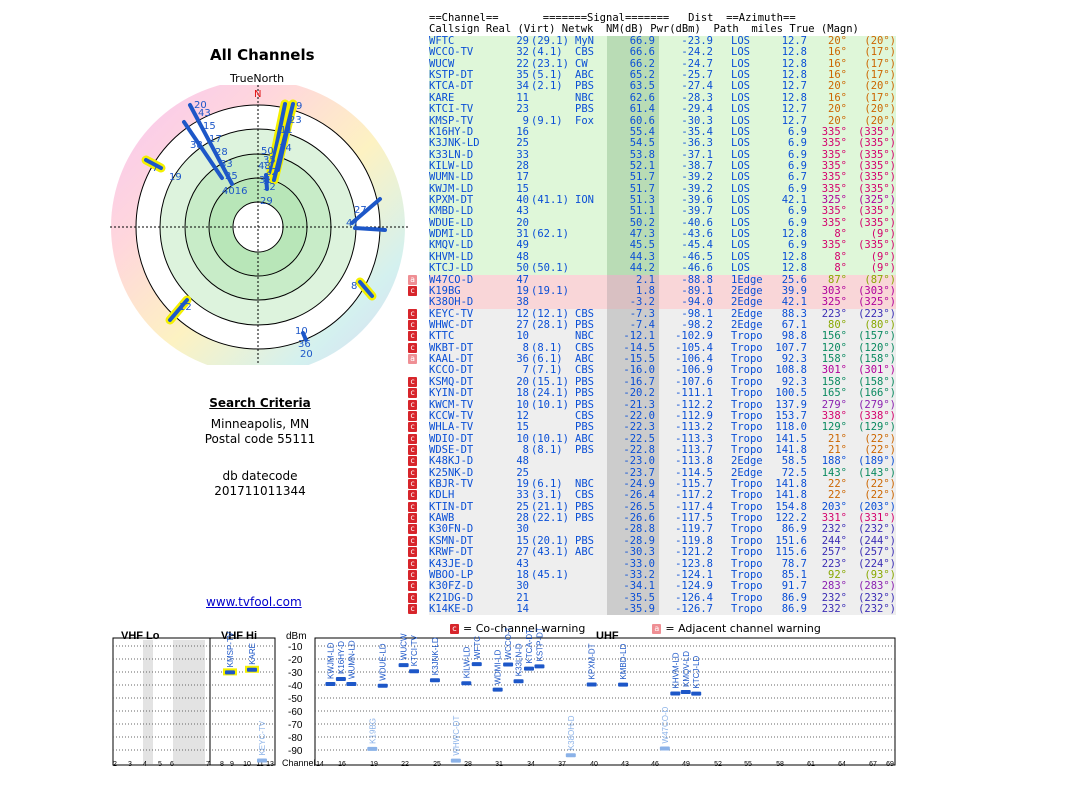 This screenshot has height=788, width=1082. What do you see at coordinates (642, 177) in the screenshot?
I see `nm-cell: 51.7` at bounding box center [642, 177].